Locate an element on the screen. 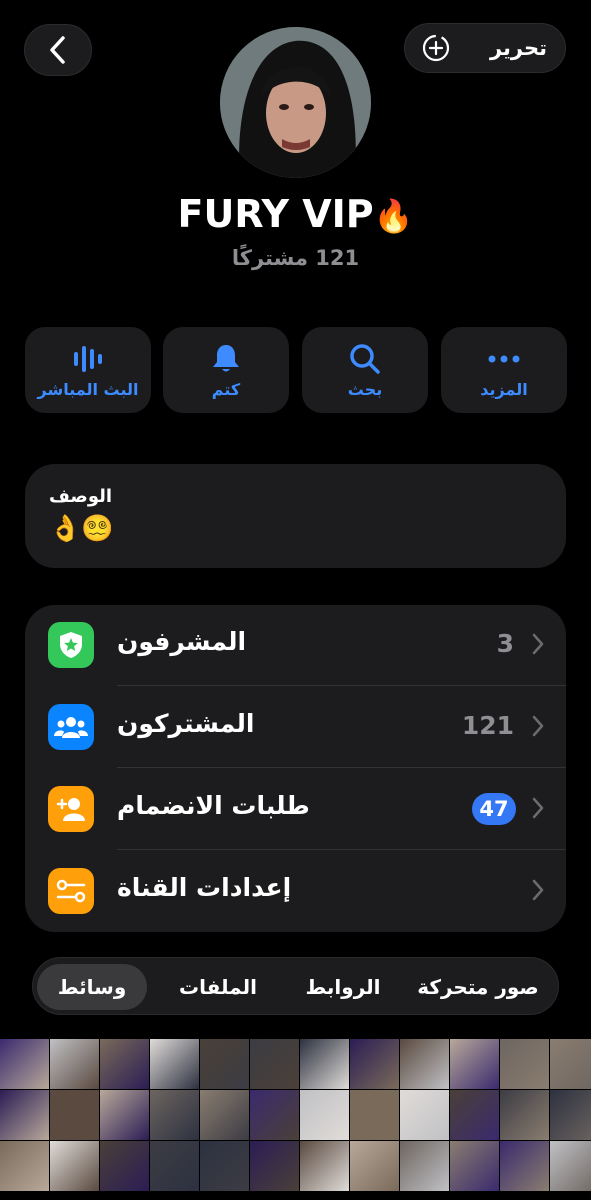  join-requests-label: طلبات الانضمام is located at coordinates (213, 805).